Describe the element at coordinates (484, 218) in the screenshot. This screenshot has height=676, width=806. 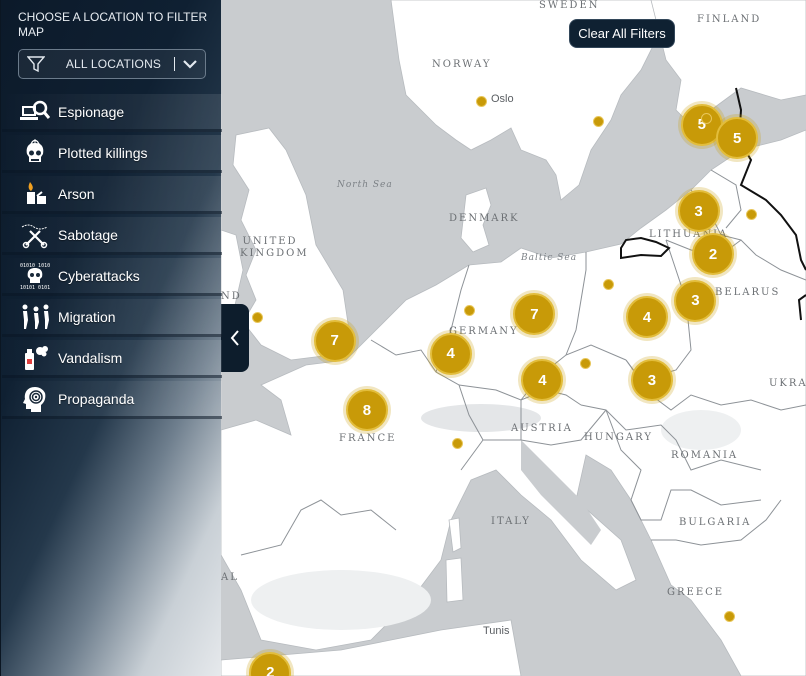
I see `label-denmark: DENMARK` at that location.